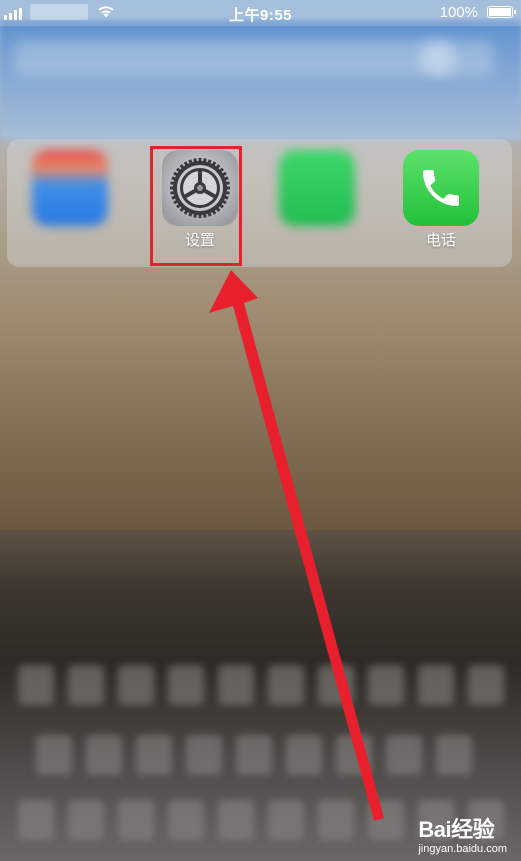 This screenshot has height=861, width=521. Describe the element at coordinates (456, 829) in the screenshot. I see `watermark-brand-text: Bai经验` at that location.